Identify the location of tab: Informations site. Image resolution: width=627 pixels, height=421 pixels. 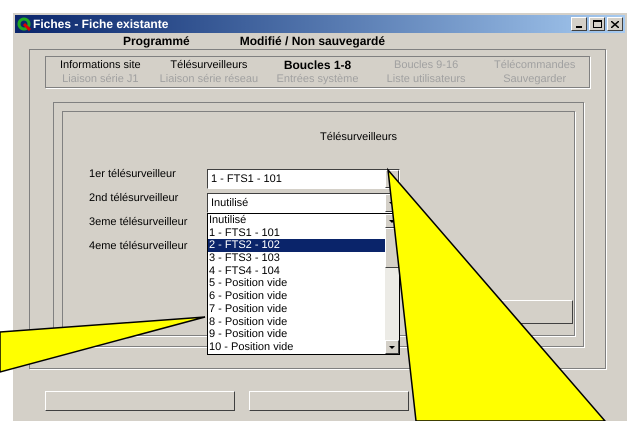
(100, 65).